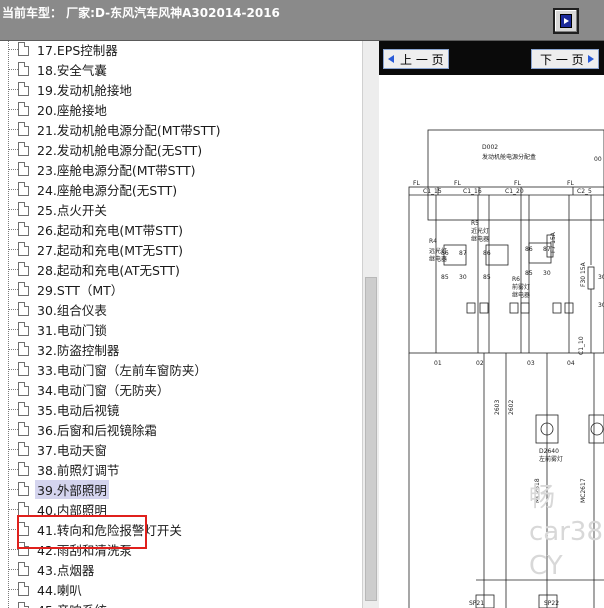  I want to click on tree-item-label: 38.前照灯调节, so click(78, 470).